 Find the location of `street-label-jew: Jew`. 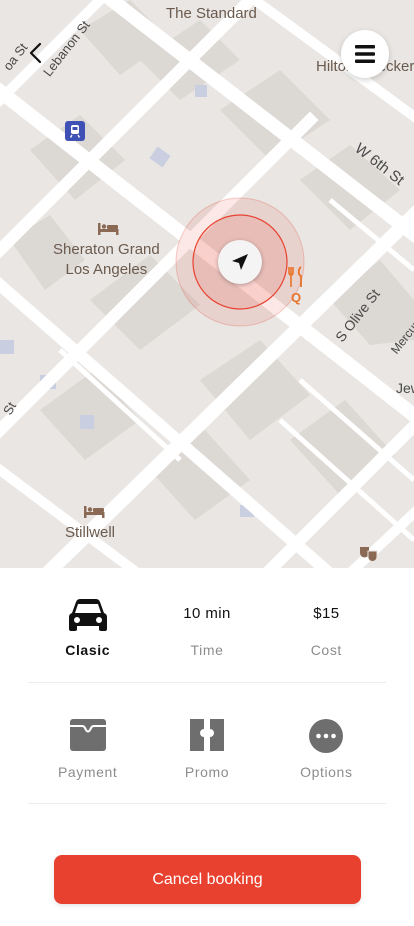

street-label-jew: Jew is located at coordinates (405, 388).